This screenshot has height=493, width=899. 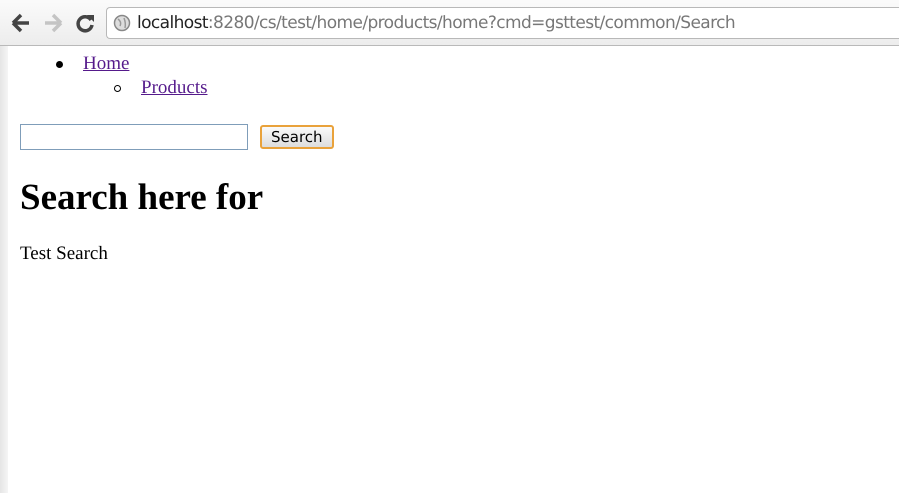 I want to click on search-button: Search, so click(x=297, y=137).